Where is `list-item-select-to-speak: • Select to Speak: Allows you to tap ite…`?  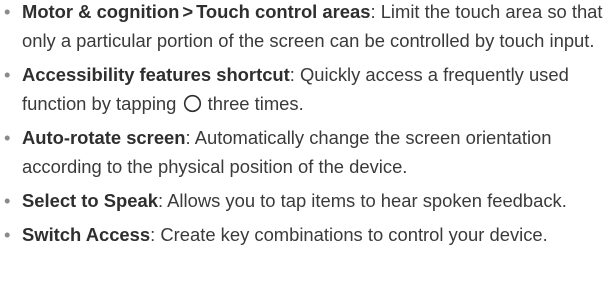 list-item-select-to-speak: • Select to Speak: Allows you to tap ite… is located at coordinates (307, 200).